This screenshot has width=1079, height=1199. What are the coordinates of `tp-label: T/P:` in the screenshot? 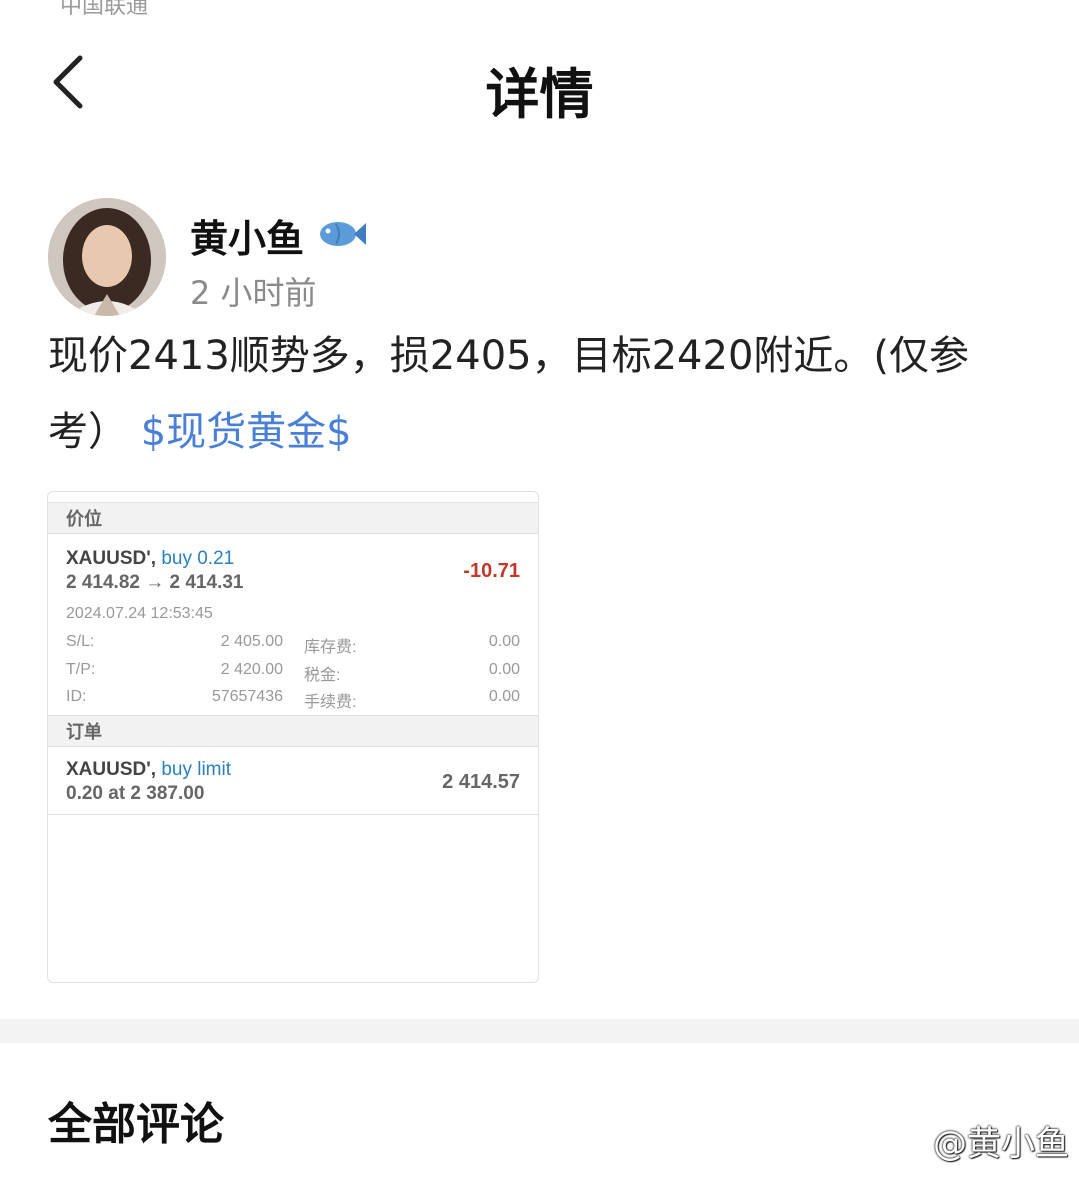 It's located at (81, 669).